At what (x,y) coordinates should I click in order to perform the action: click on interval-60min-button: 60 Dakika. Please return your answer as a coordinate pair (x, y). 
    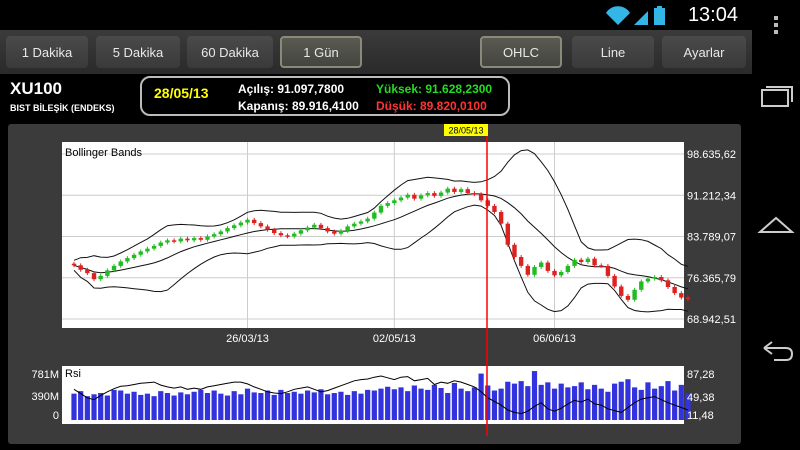
    Looking at the image, I should click on (230, 52).